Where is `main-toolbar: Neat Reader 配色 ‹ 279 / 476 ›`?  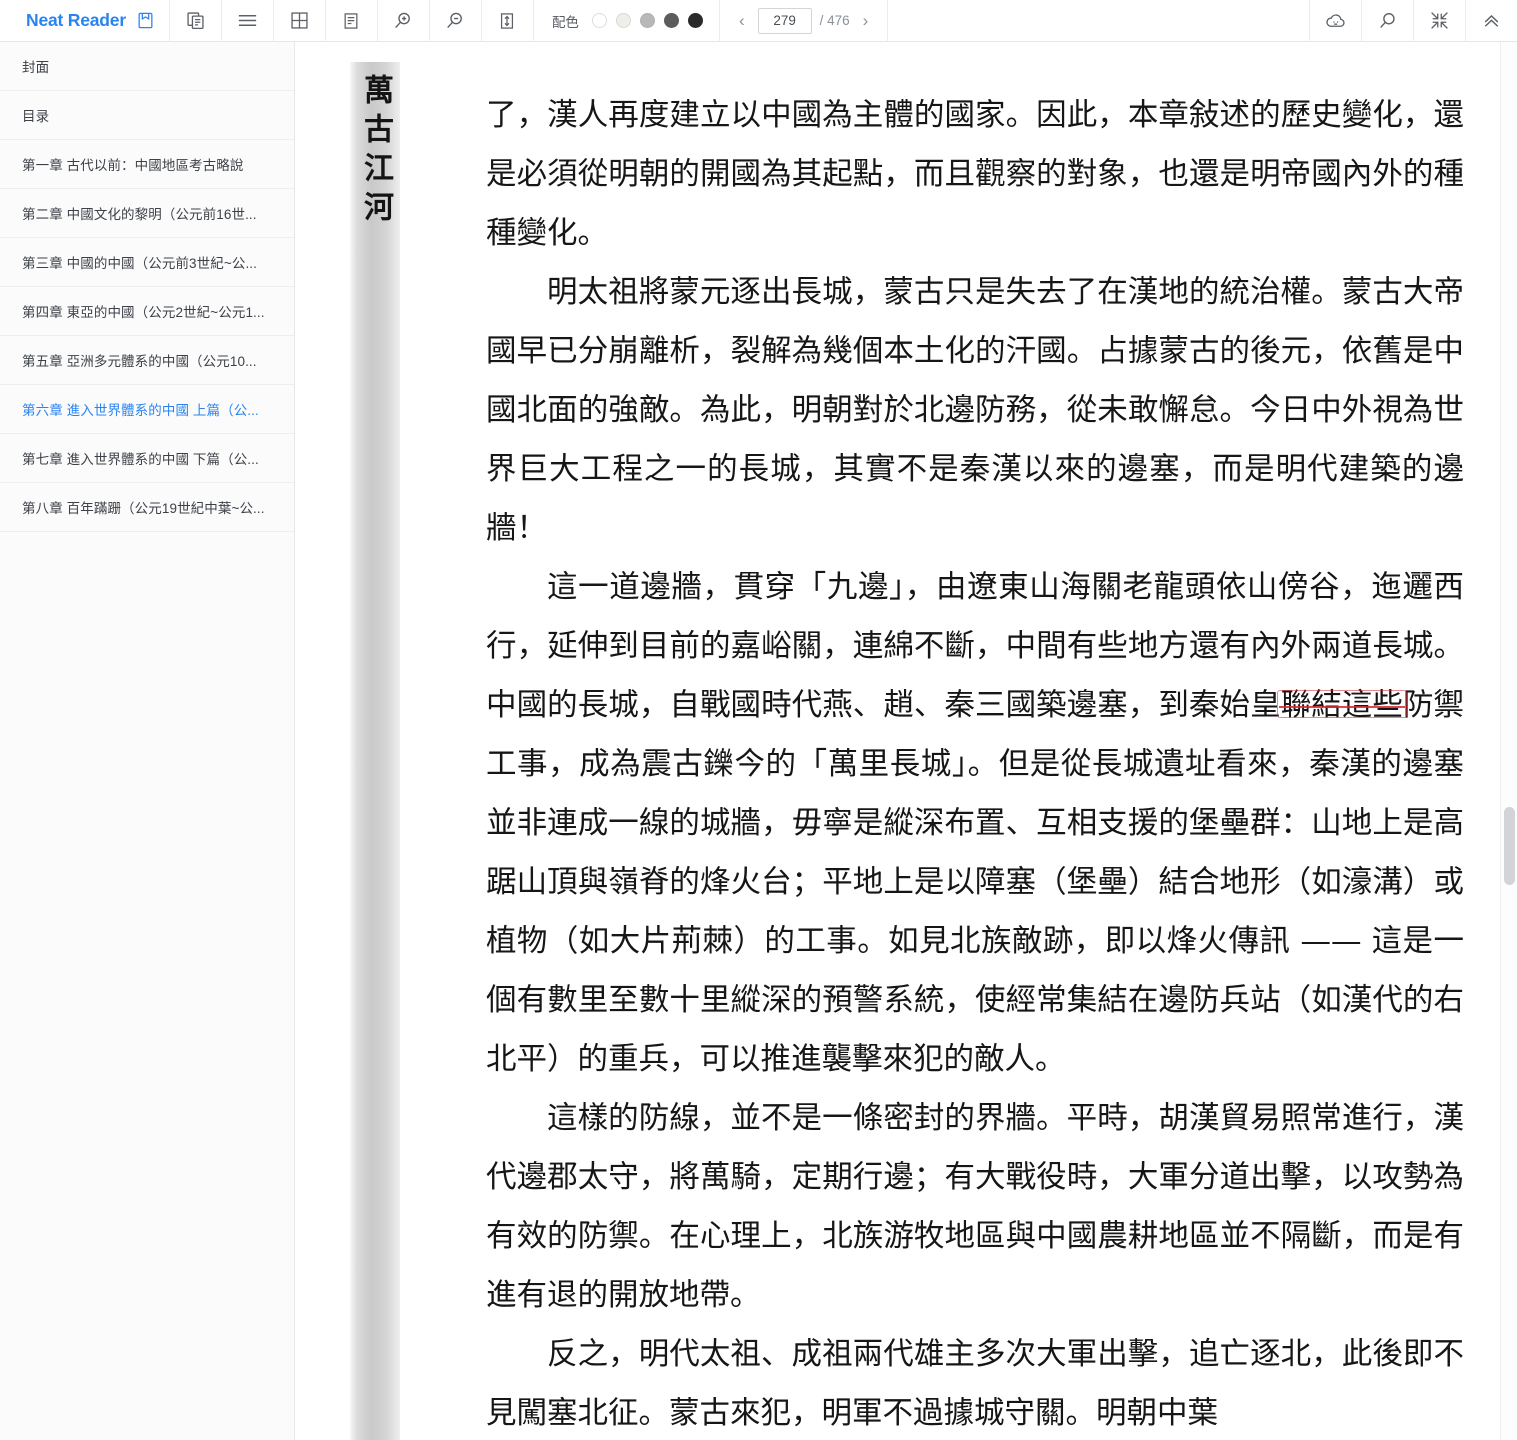
main-toolbar: Neat Reader 配色 ‹ 279 / 476 › is located at coordinates (758, 21).